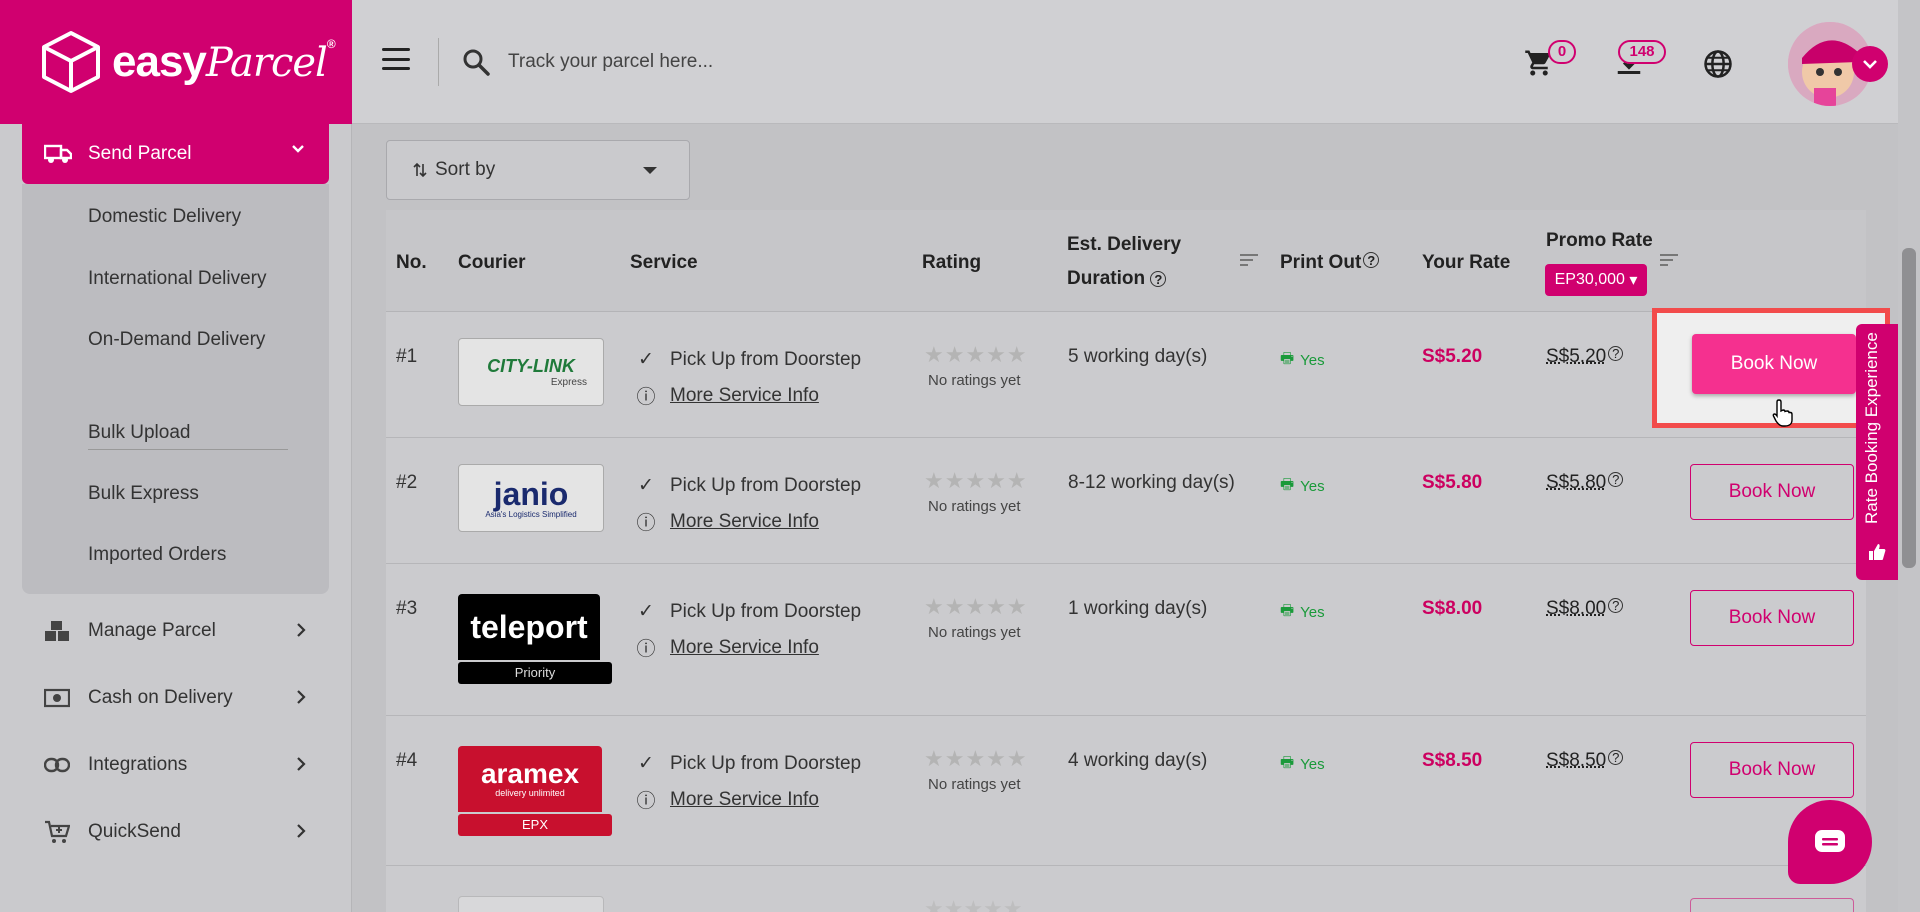 The height and width of the screenshot is (912, 1920). What do you see at coordinates (492, 262) in the screenshot?
I see `col-courier: Courier` at bounding box center [492, 262].